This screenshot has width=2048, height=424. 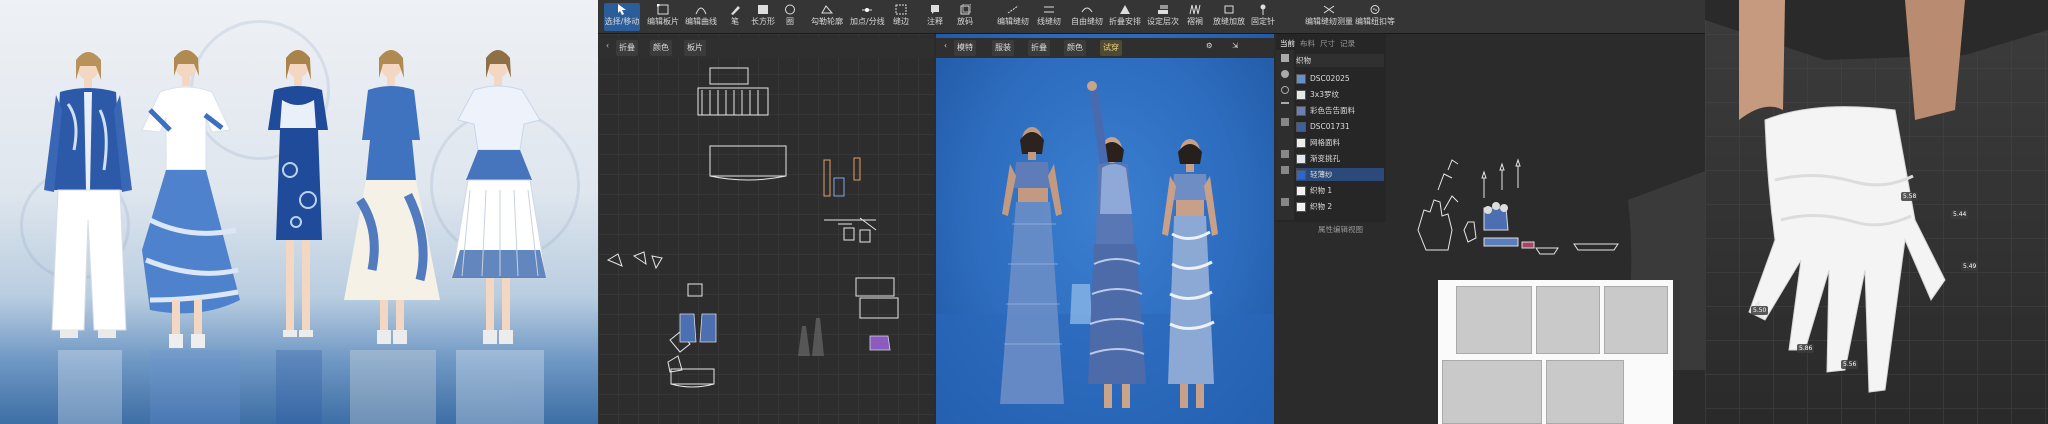 I want to click on pin-icon, so click(x=1263, y=9).